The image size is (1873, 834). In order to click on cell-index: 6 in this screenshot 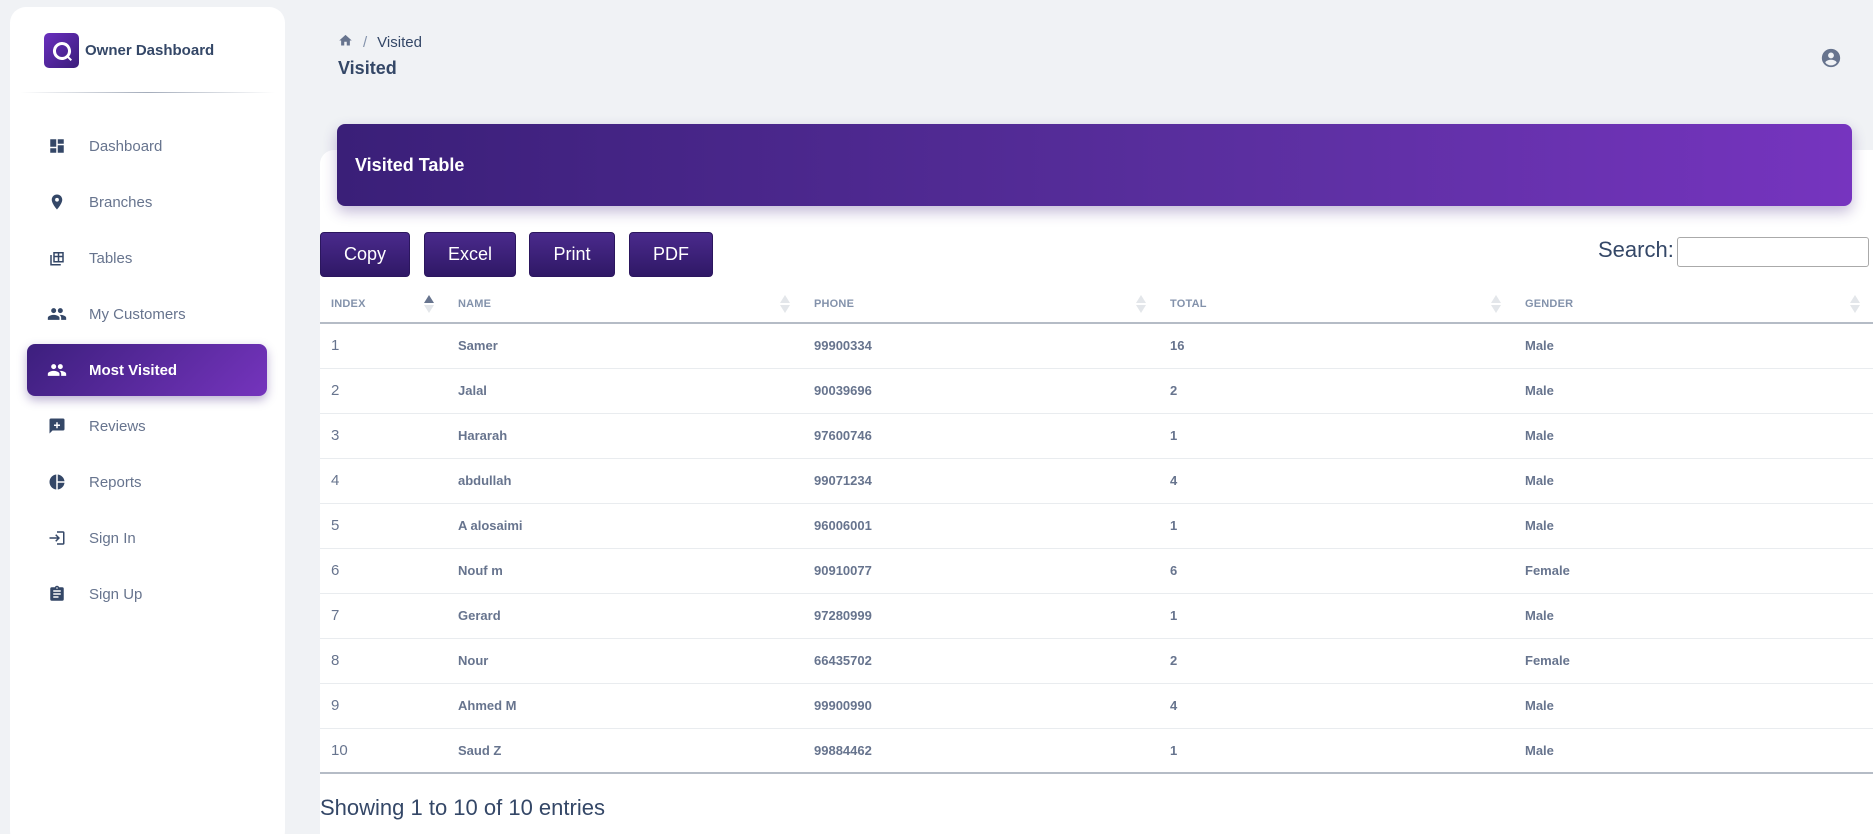, I will do `click(383, 571)`.